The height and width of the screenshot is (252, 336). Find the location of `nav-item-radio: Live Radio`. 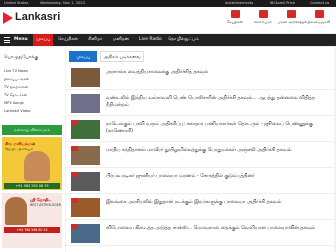

nav-item-radio: Live Radio is located at coordinates (150, 40).